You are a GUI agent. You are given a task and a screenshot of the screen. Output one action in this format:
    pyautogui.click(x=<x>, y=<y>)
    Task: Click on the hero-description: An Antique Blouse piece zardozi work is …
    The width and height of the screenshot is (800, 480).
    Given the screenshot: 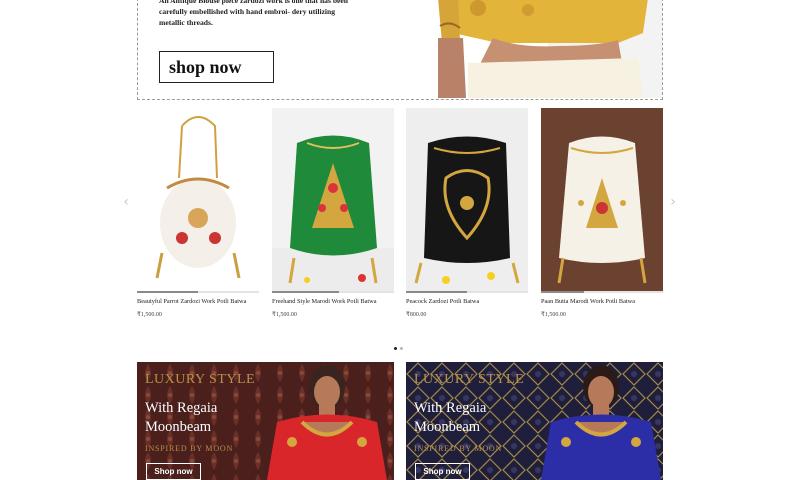 What is the action you would take?
    pyautogui.click(x=254, y=13)
    